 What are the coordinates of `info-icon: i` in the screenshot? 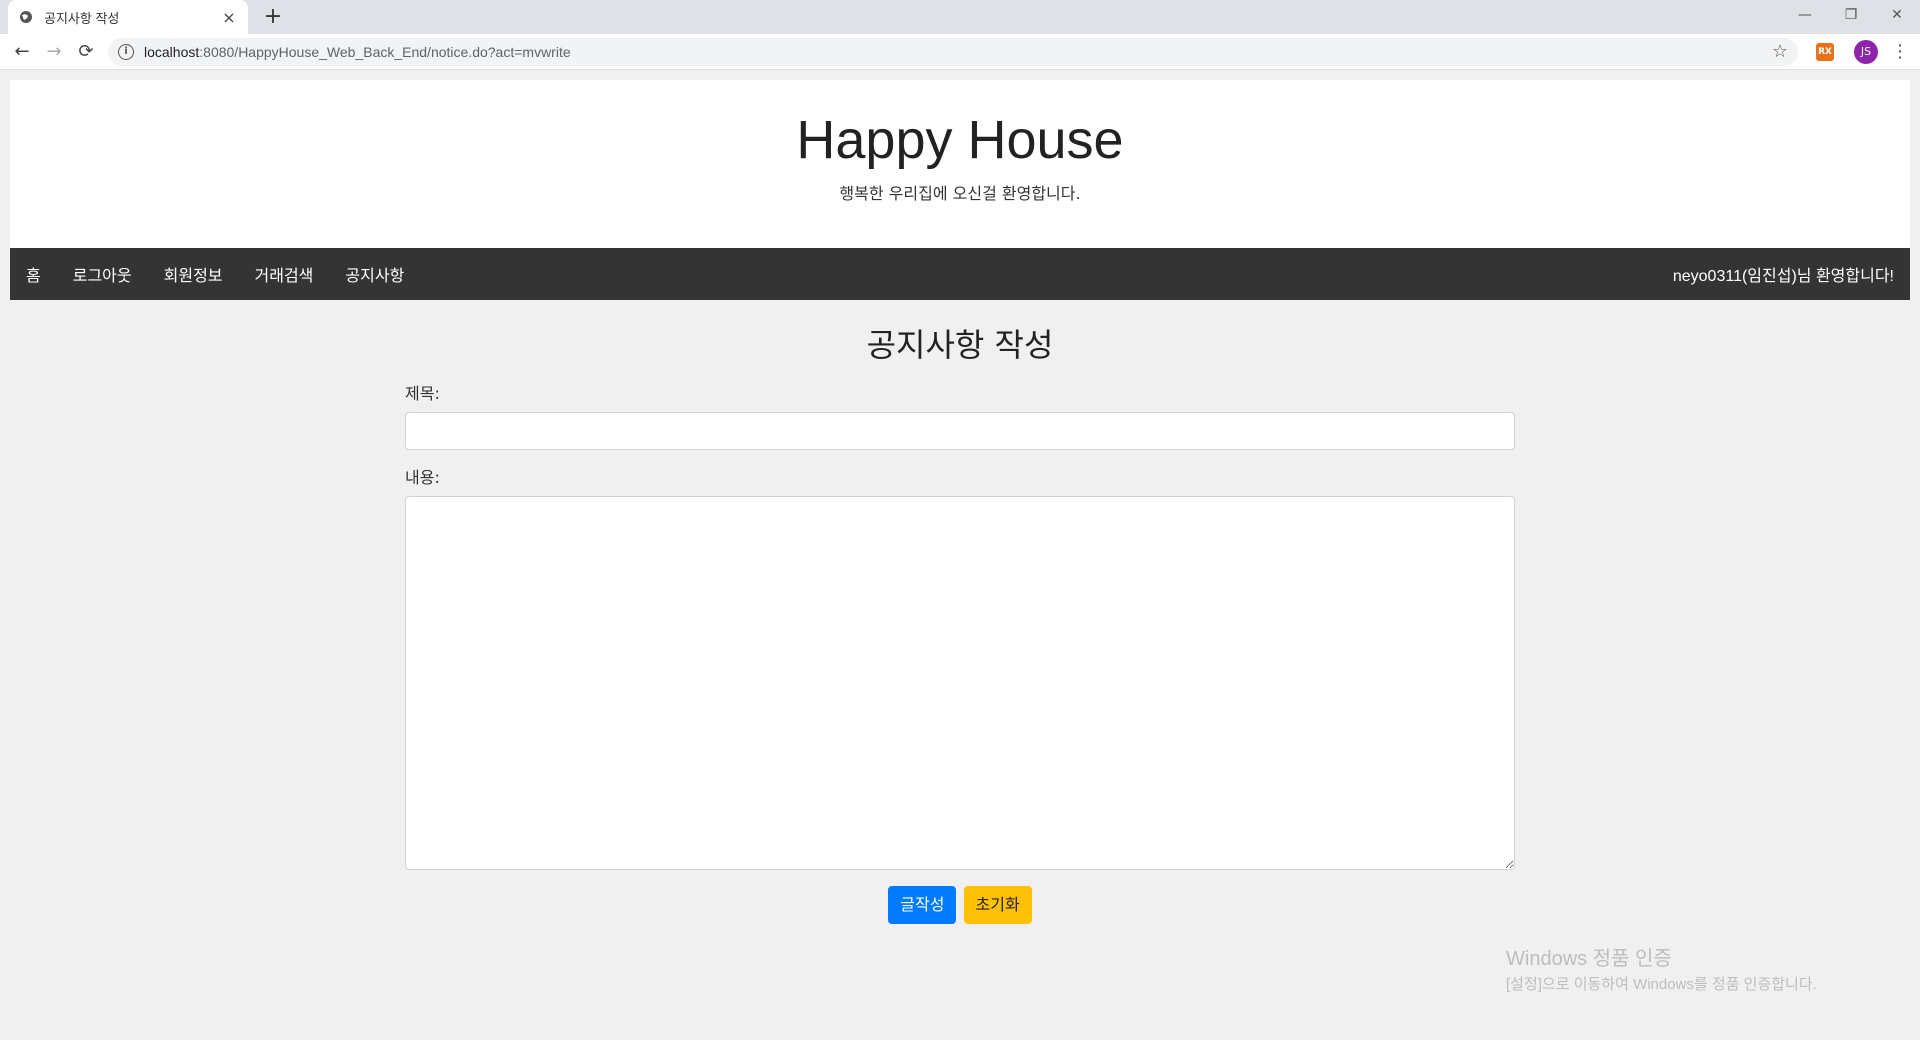 It's located at (126, 51).